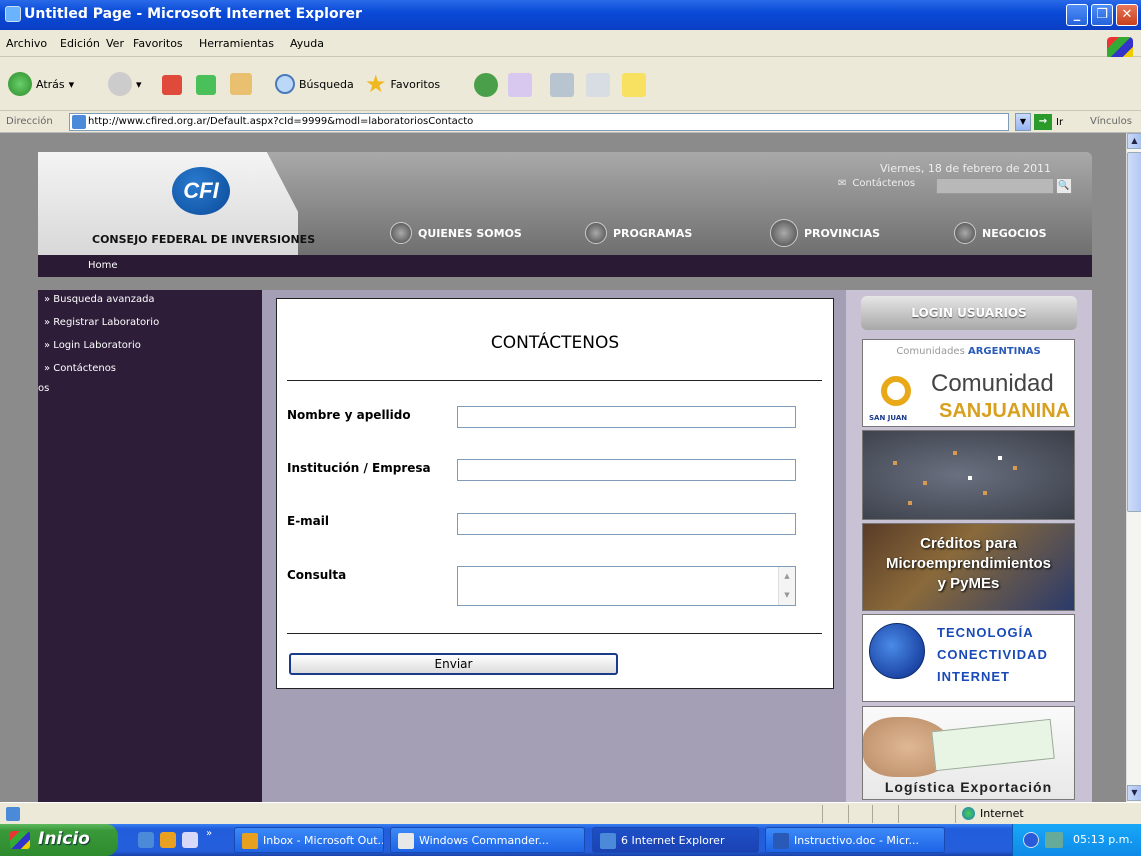 The width and height of the screenshot is (1141, 856). What do you see at coordinates (41, 84) in the screenshot?
I see `back-button: Atrás ▾` at bounding box center [41, 84].